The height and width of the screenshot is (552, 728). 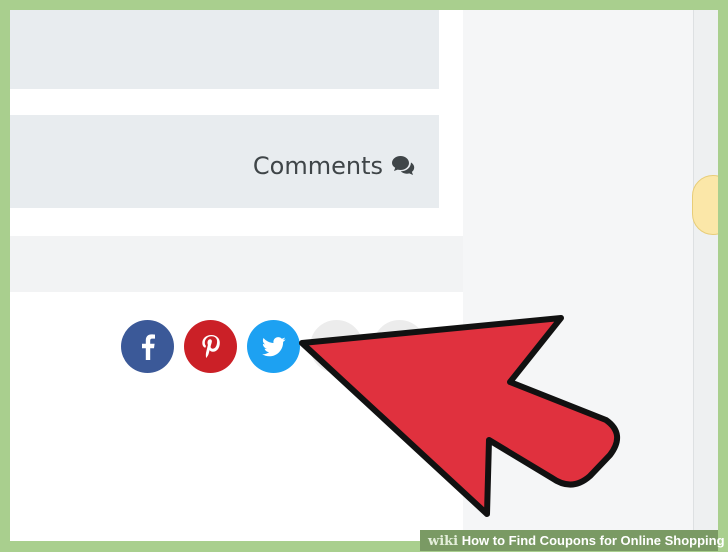 What do you see at coordinates (317, 166) in the screenshot?
I see `comments-label: Comments` at bounding box center [317, 166].